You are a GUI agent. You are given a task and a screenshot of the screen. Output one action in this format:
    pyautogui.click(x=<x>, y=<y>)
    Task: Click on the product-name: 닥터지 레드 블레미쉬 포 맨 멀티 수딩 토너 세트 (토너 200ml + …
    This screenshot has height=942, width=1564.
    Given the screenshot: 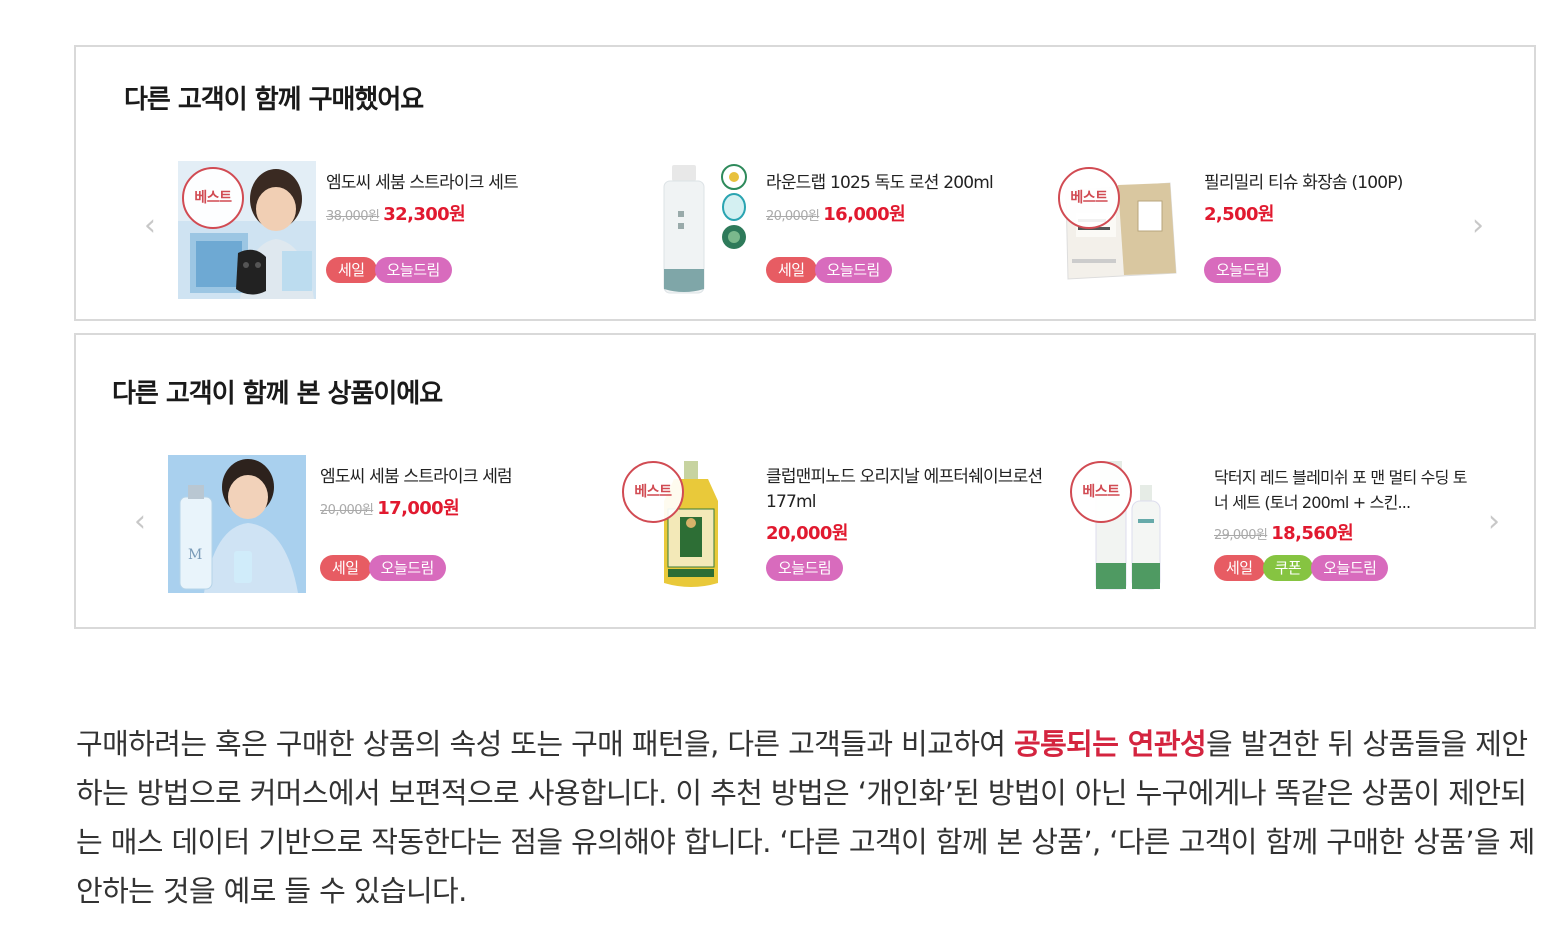 What is the action you would take?
    pyautogui.click(x=1345, y=490)
    